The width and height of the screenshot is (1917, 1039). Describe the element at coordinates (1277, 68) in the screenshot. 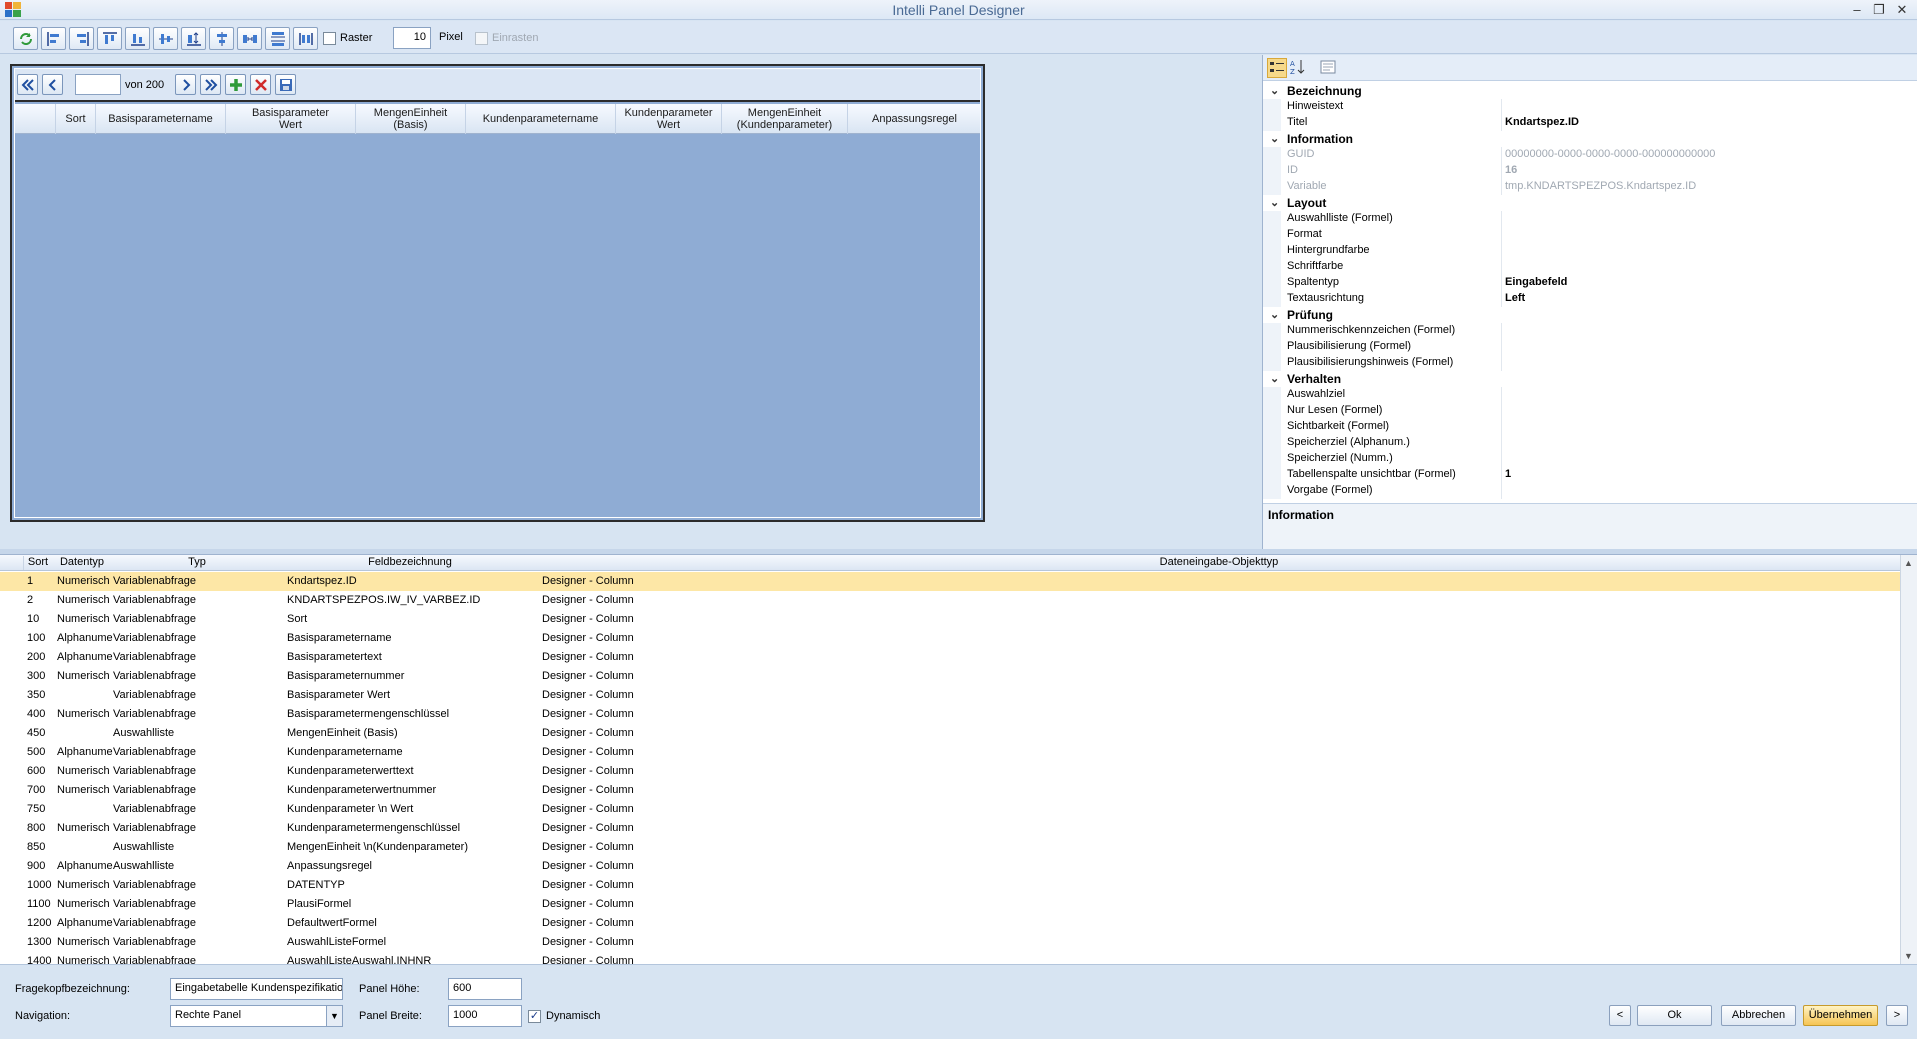

I see `categorized-view-icon` at that location.